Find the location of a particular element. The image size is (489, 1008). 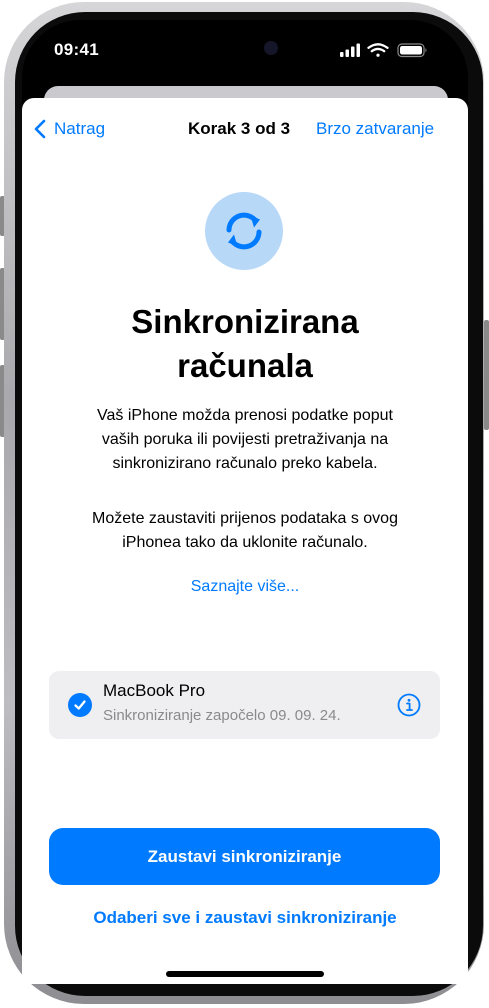

stop-sync-button: Zaustavi sinkroniziranje is located at coordinates (244, 856).